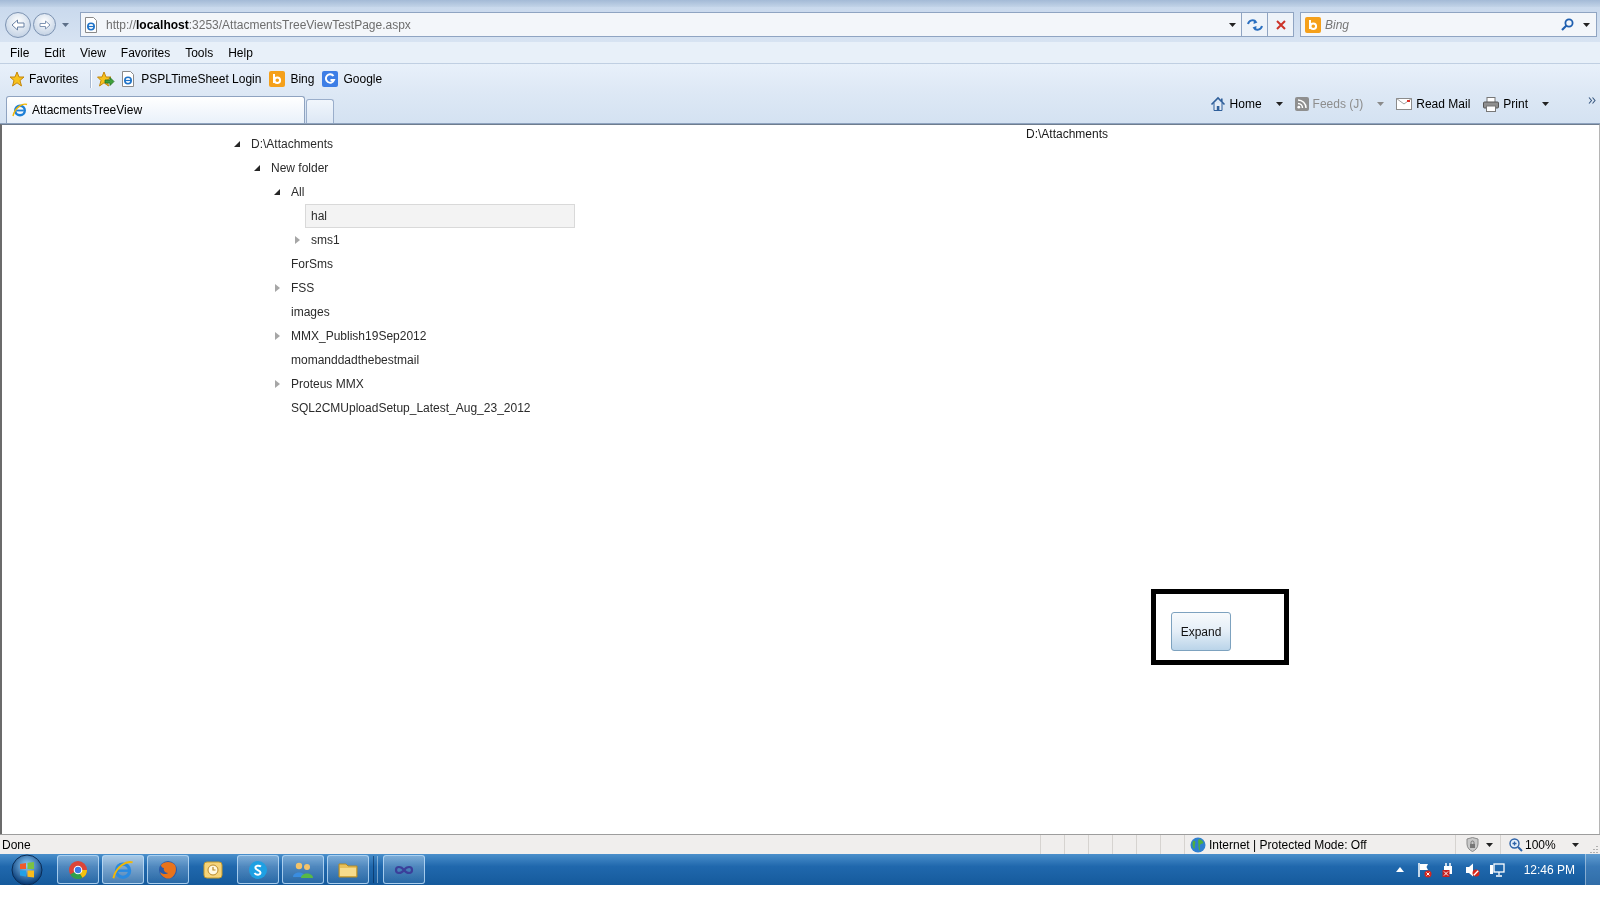  What do you see at coordinates (27, 869) in the screenshot?
I see `start-orb-icon` at bounding box center [27, 869].